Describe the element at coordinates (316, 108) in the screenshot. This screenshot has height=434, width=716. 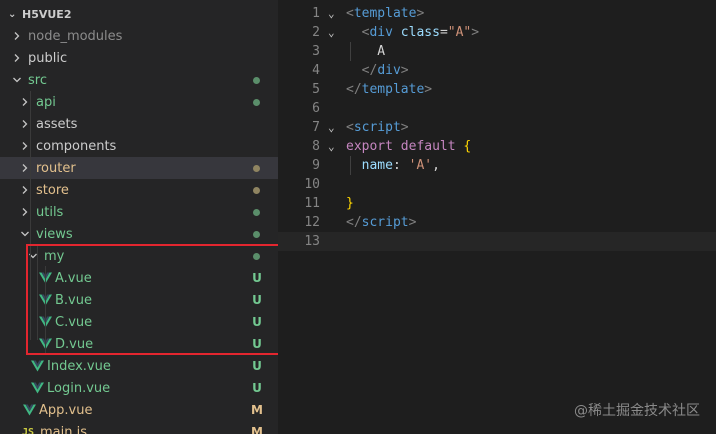
I see `line-number: 6` at that location.